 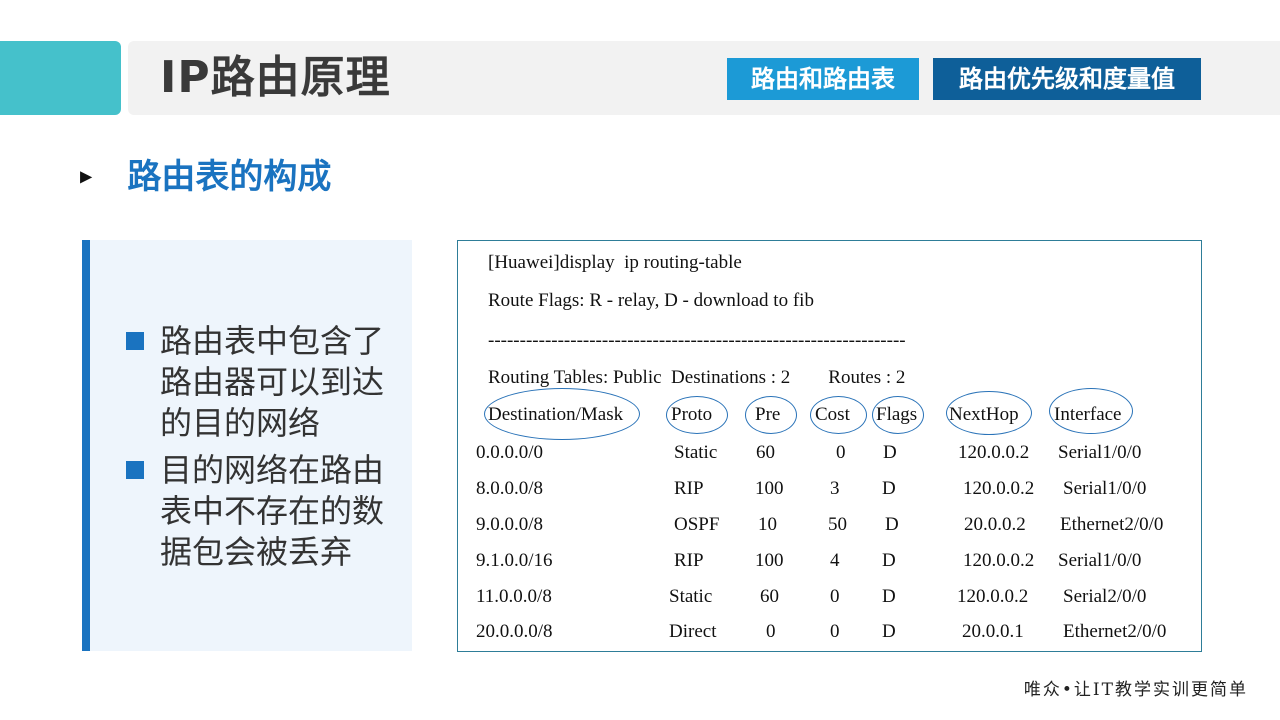 I want to click on table-cell: 50, so click(x=837, y=524).